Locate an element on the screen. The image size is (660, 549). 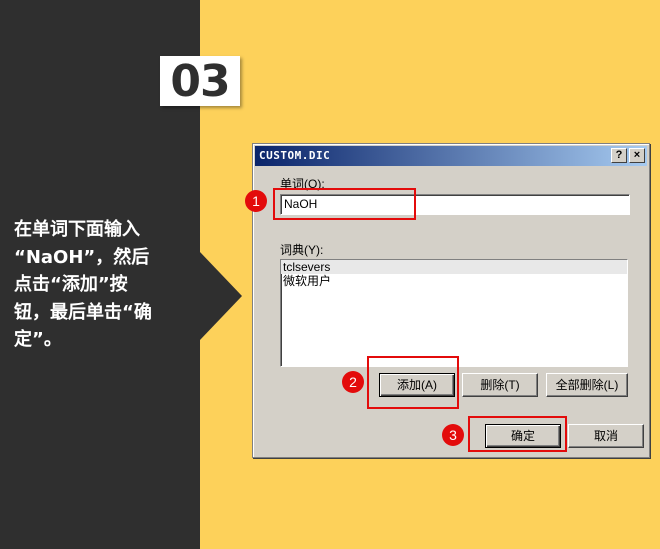
arrow-pointer is located at coordinates (221, 296).